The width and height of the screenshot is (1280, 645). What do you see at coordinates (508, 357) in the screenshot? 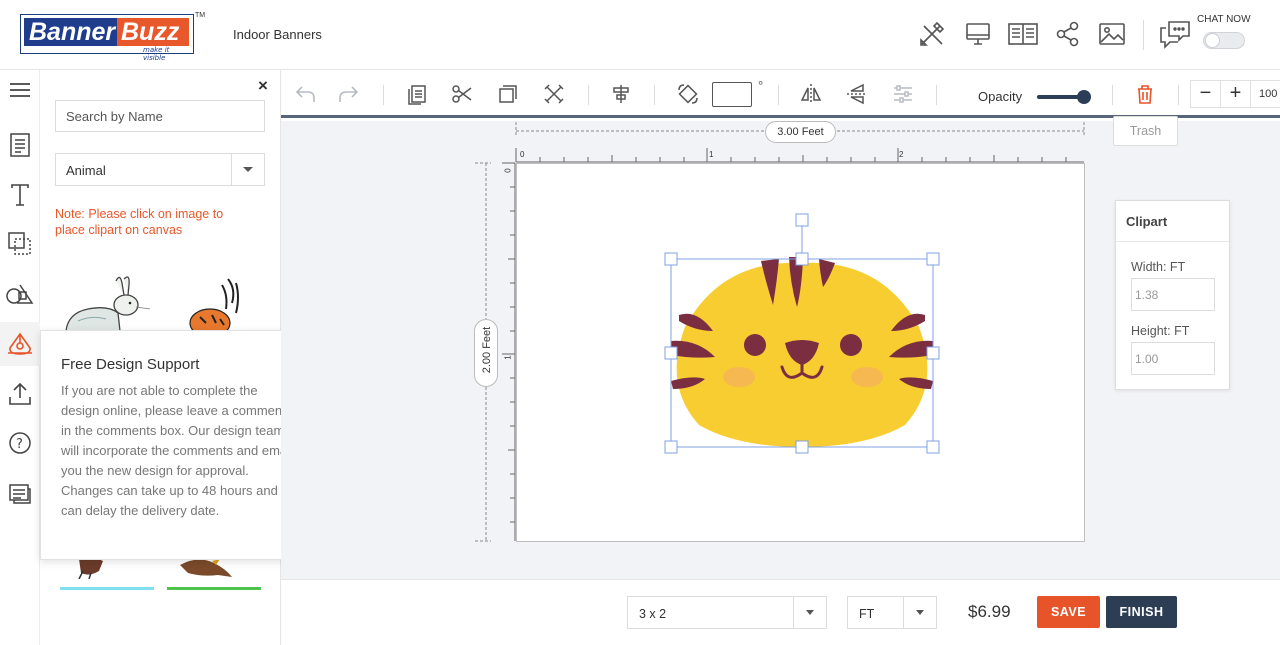
I see `ruler-y-label: 1` at bounding box center [508, 357].